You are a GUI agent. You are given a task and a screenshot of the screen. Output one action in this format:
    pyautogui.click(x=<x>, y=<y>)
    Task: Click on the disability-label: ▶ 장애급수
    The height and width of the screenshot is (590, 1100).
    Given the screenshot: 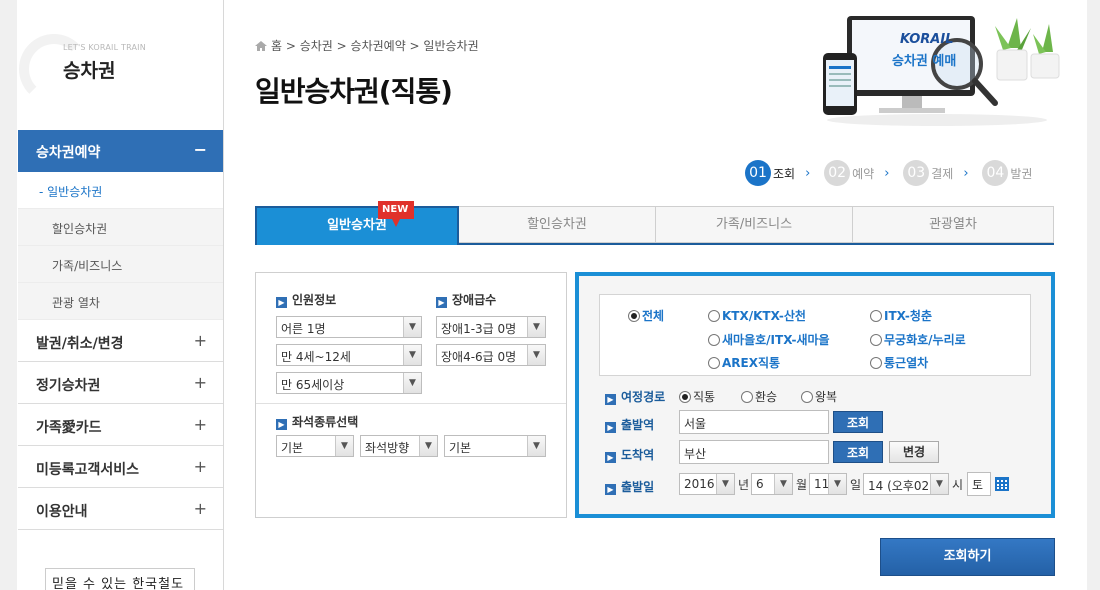 What is the action you would take?
    pyautogui.click(x=466, y=299)
    